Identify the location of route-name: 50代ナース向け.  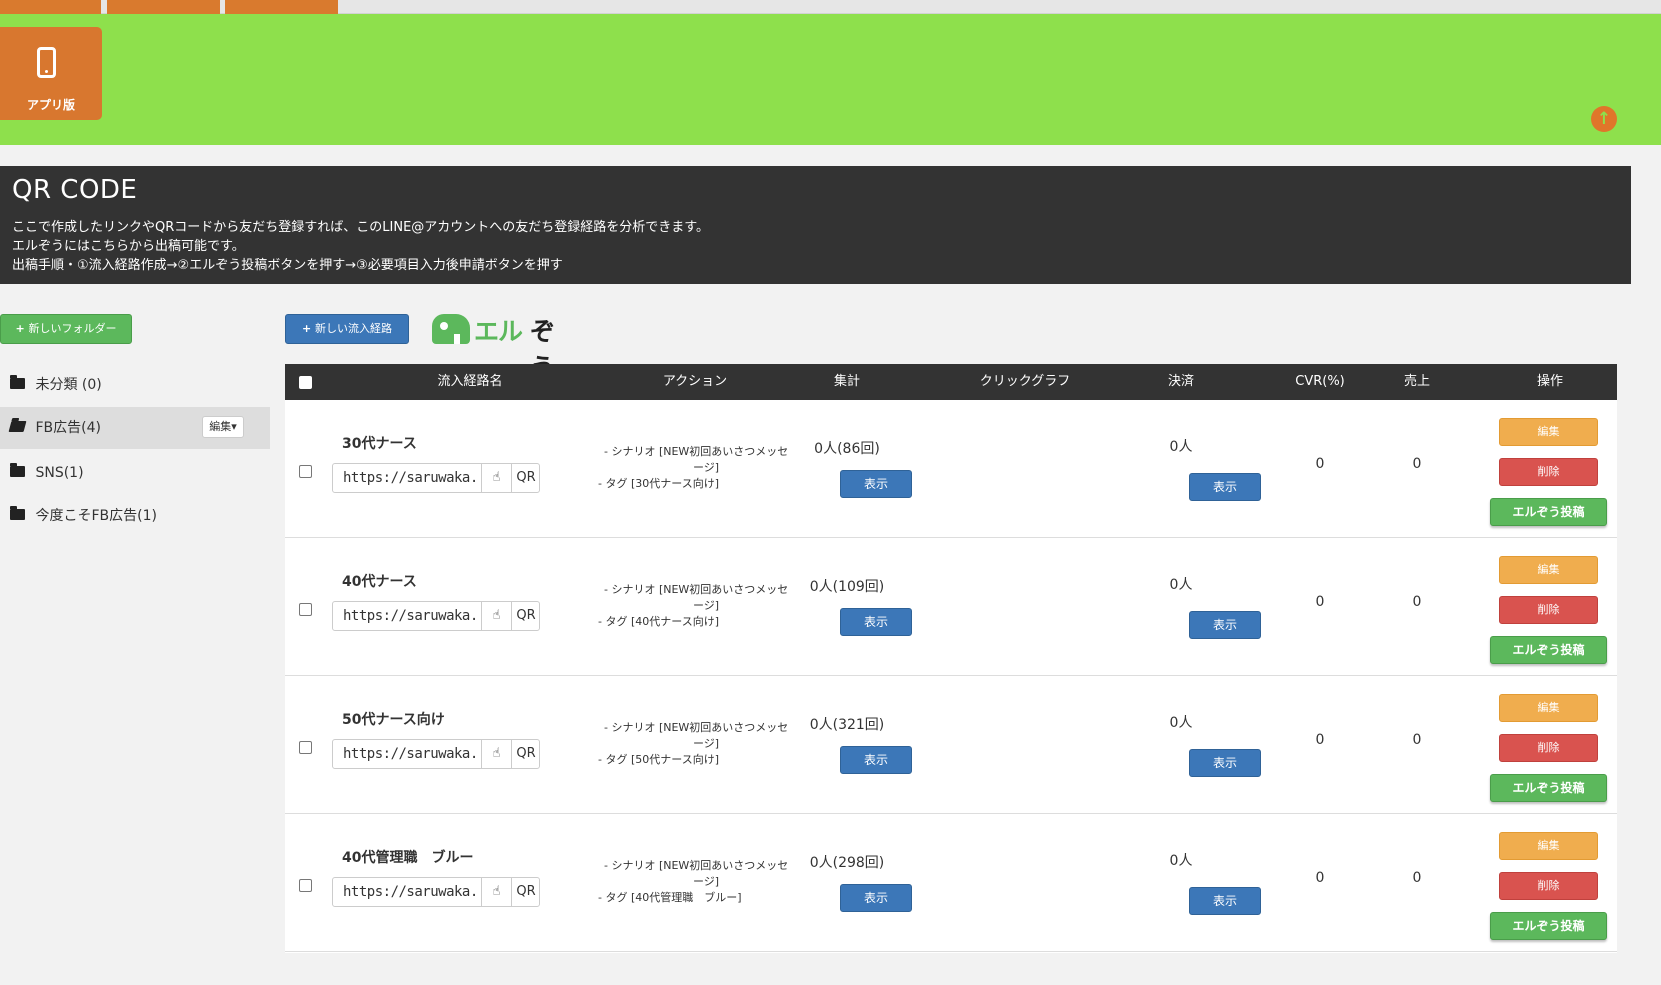
(393, 720).